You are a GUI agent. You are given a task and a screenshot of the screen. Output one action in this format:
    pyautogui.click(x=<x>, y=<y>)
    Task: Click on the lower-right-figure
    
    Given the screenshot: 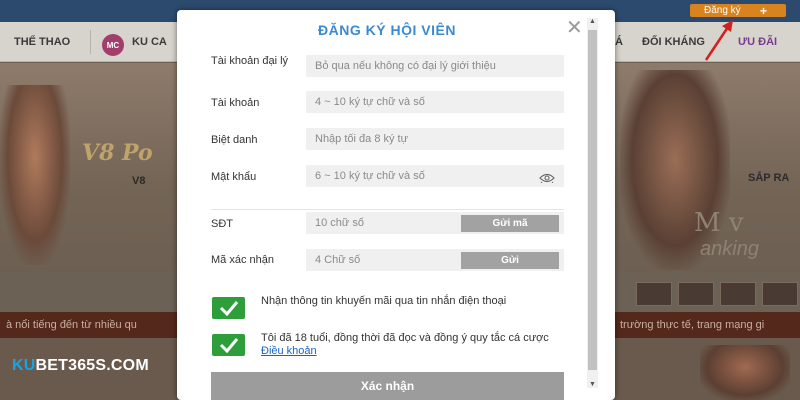 What is the action you would take?
    pyautogui.click(x=745, y=372)
    